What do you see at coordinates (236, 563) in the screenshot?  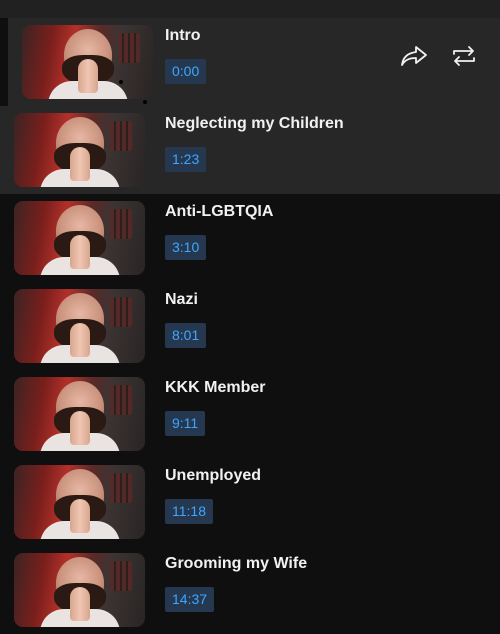 I see `chapter-title: Grooming my Wife` at bounding box center [236, 563].